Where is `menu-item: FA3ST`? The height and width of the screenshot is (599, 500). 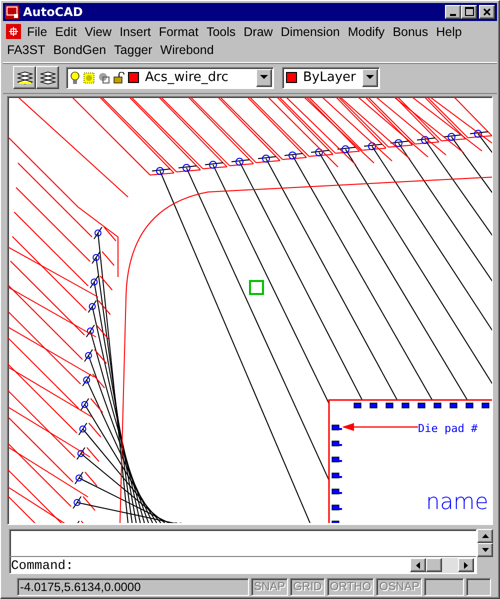 menu-item: FA3ST is located at coordinates (26, 49).